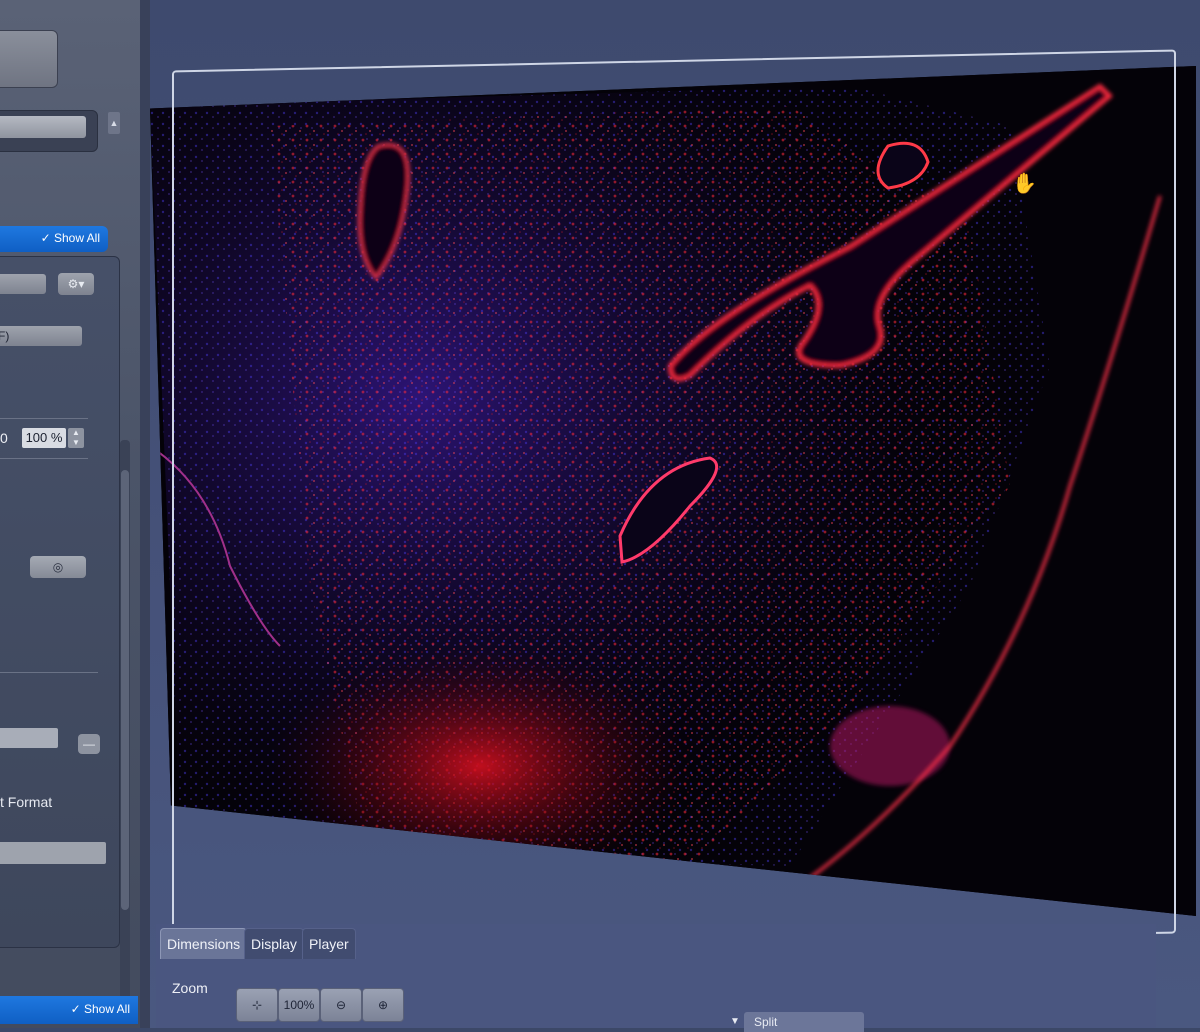 This screenshot has height=1032, width=1200. Describe the element at coordinates (341, 1005) in the screenshot. I see `zoom-out-icon: ⊖` at that location.